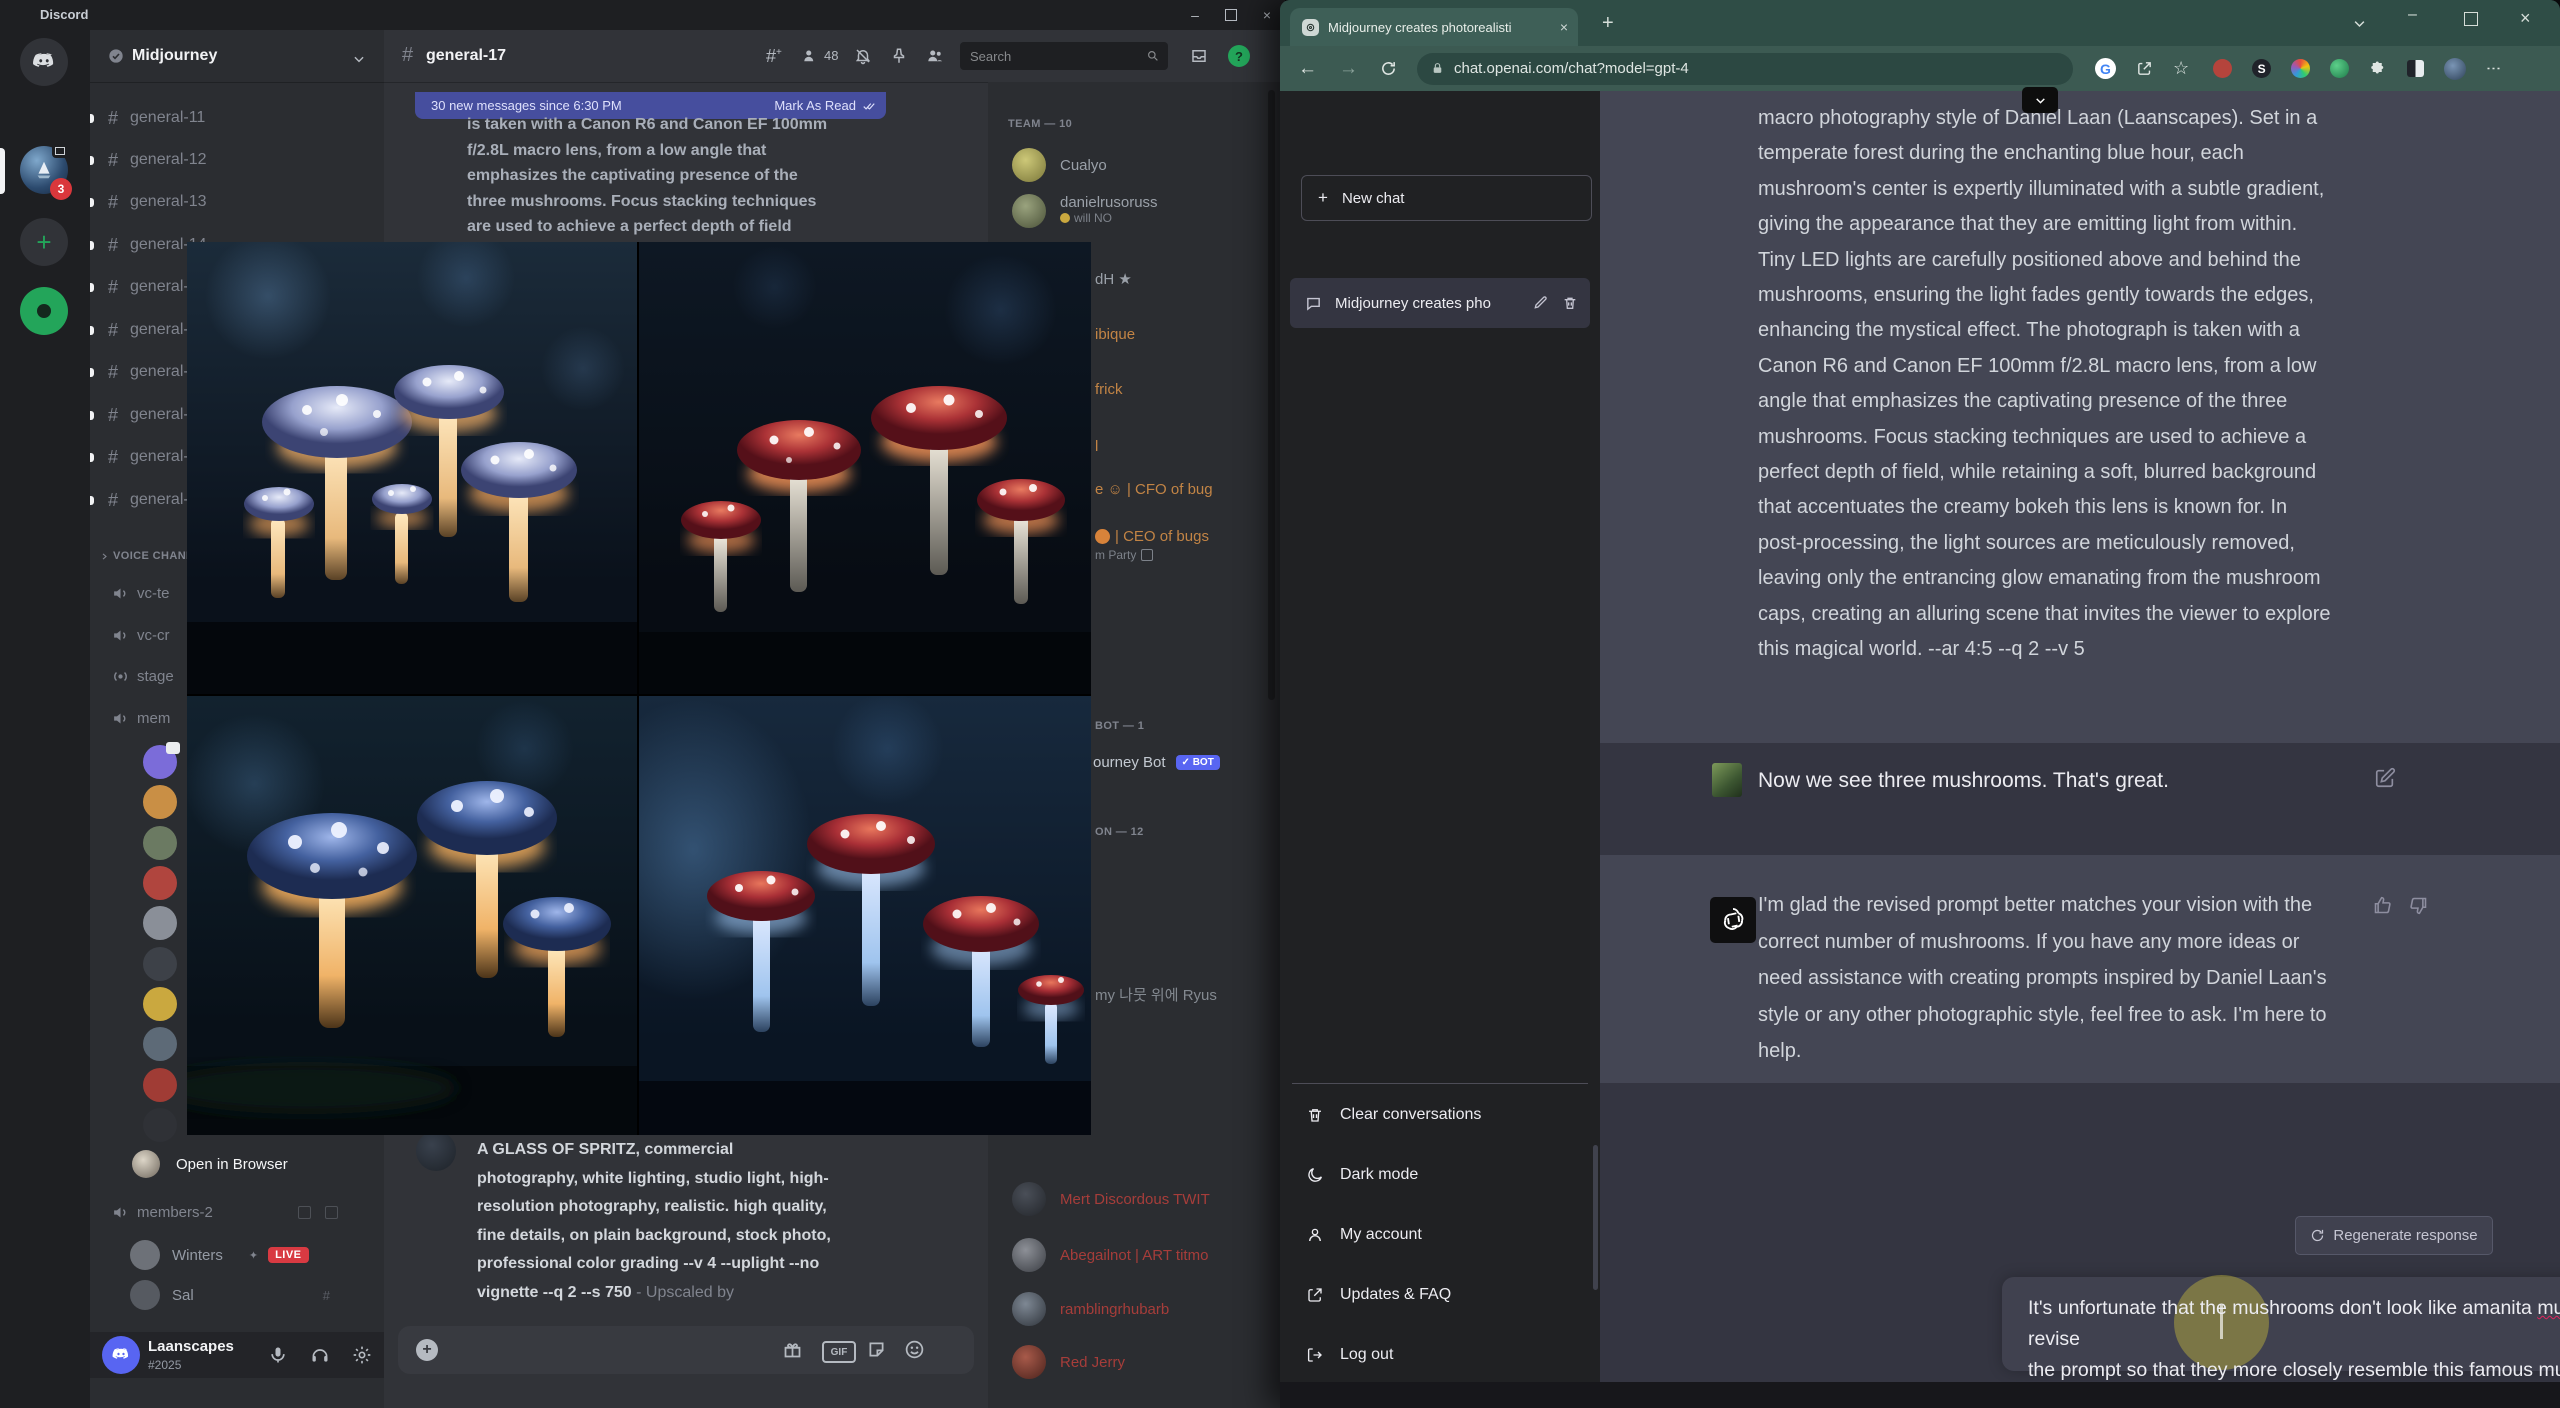 The image size is (2560, 1408). Describe the element at coordinates (1564, 27) in the screenshot. I see `tab-close-icon: ×` at that location.